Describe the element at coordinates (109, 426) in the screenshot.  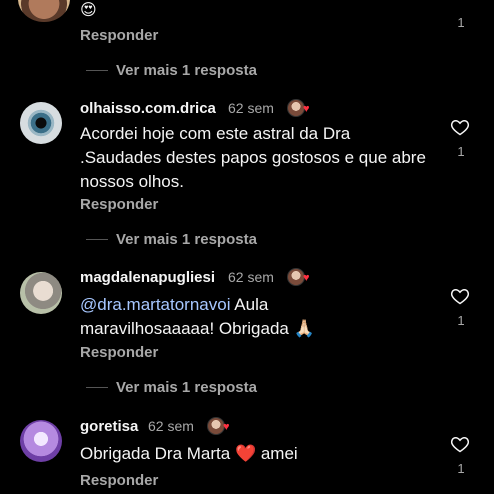
I see `username-link: goretisa` at that location.